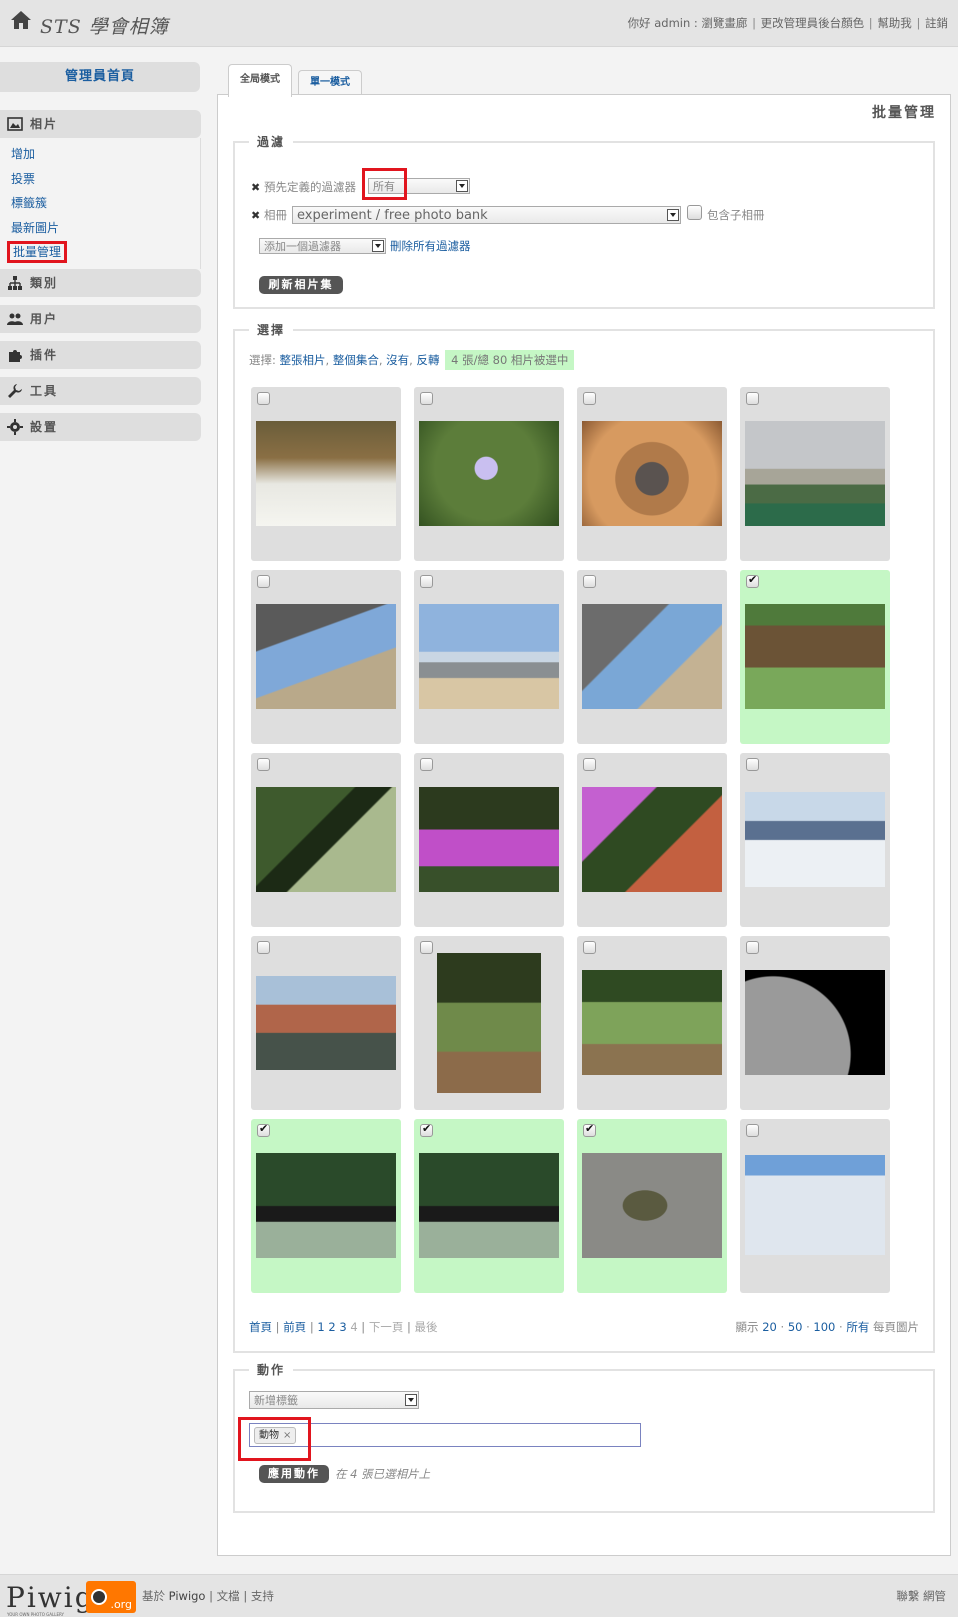 The width and height of the screenshot is (958, 1617). What do you see at coordinates (100, 124) in the screenshot?
I see `sidebar-section-photos: 相片` at bounding box center [100, 124].